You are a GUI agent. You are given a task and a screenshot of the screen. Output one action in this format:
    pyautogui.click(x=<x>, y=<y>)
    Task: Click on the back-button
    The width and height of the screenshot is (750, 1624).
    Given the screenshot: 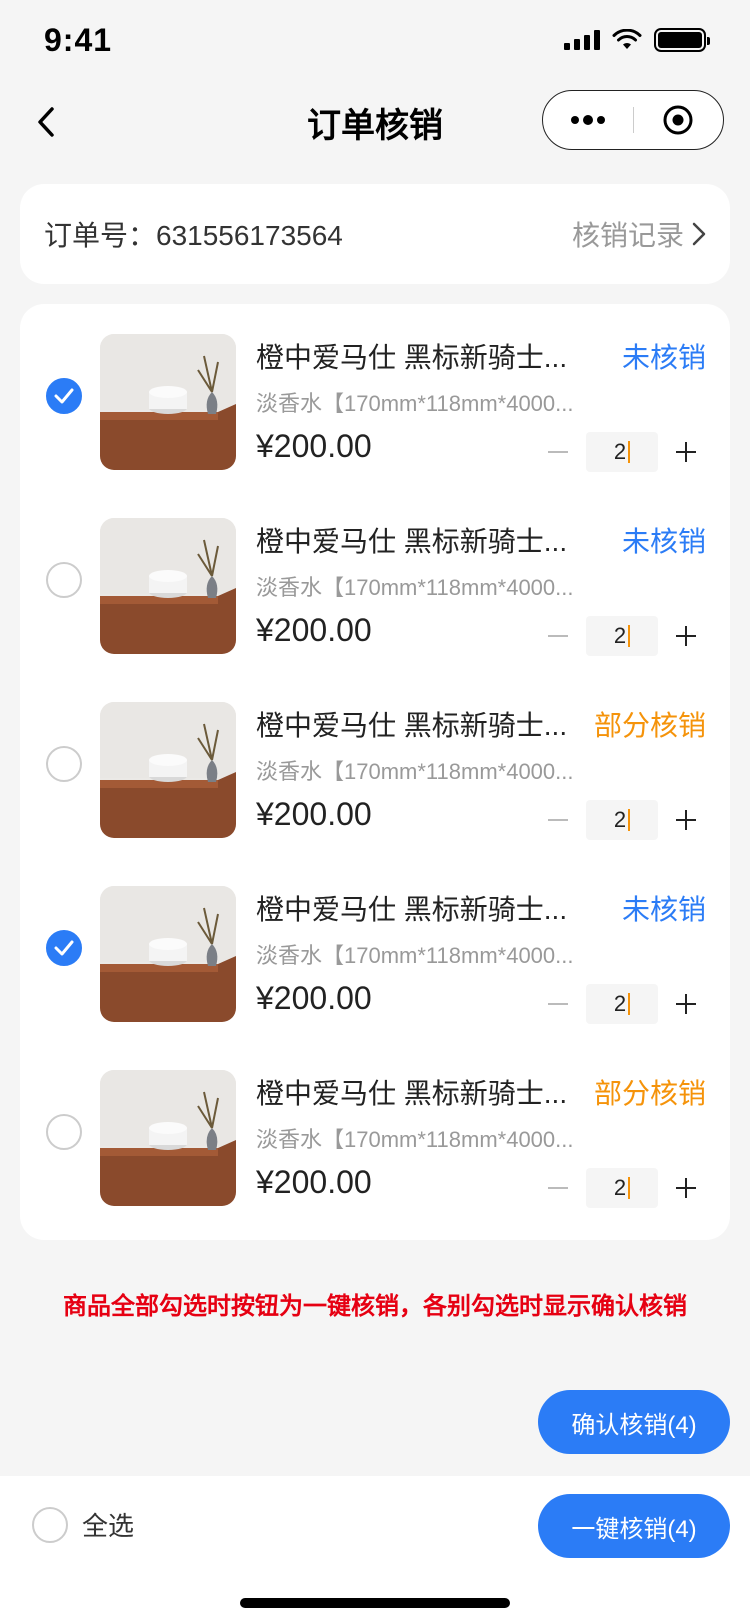 What is the action you would take?
    pyautogui.click(x=46, y=122)
    